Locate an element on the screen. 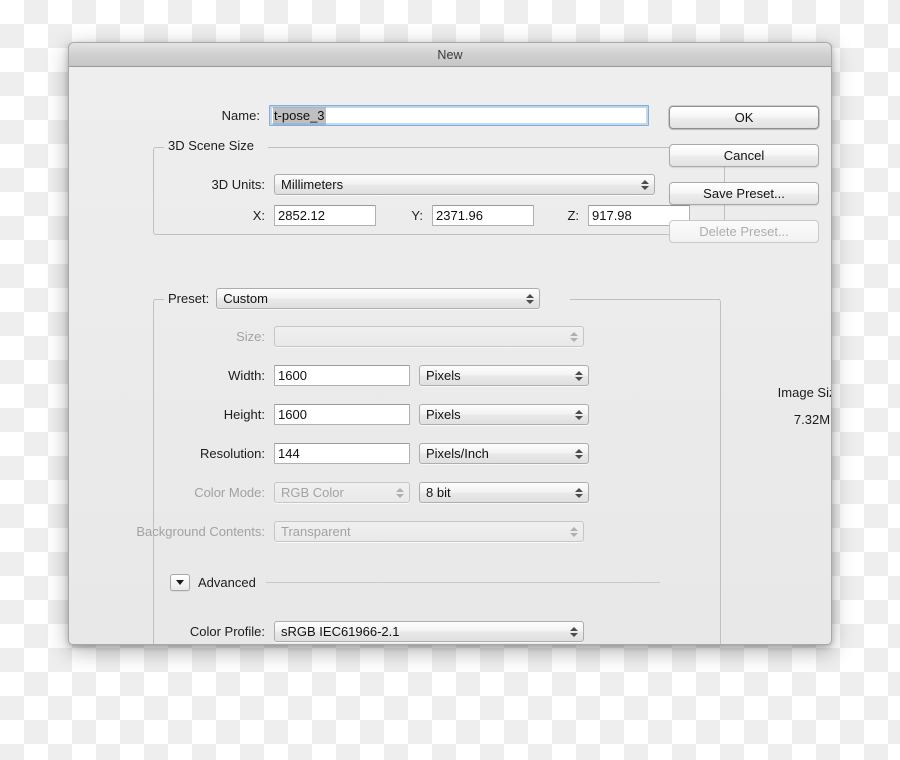  resolution-row: Resolution: 144 Pixels/Inch is located at coordinates (329, 453).